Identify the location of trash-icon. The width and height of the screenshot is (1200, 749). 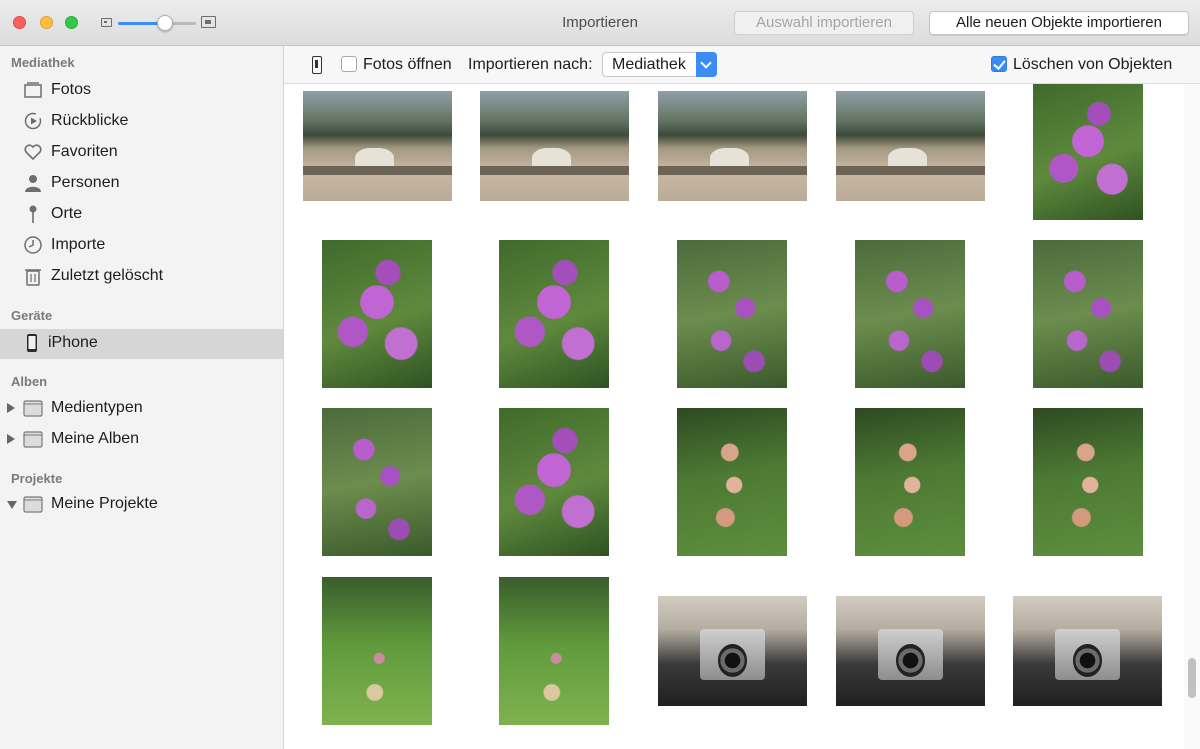
(33, 277).